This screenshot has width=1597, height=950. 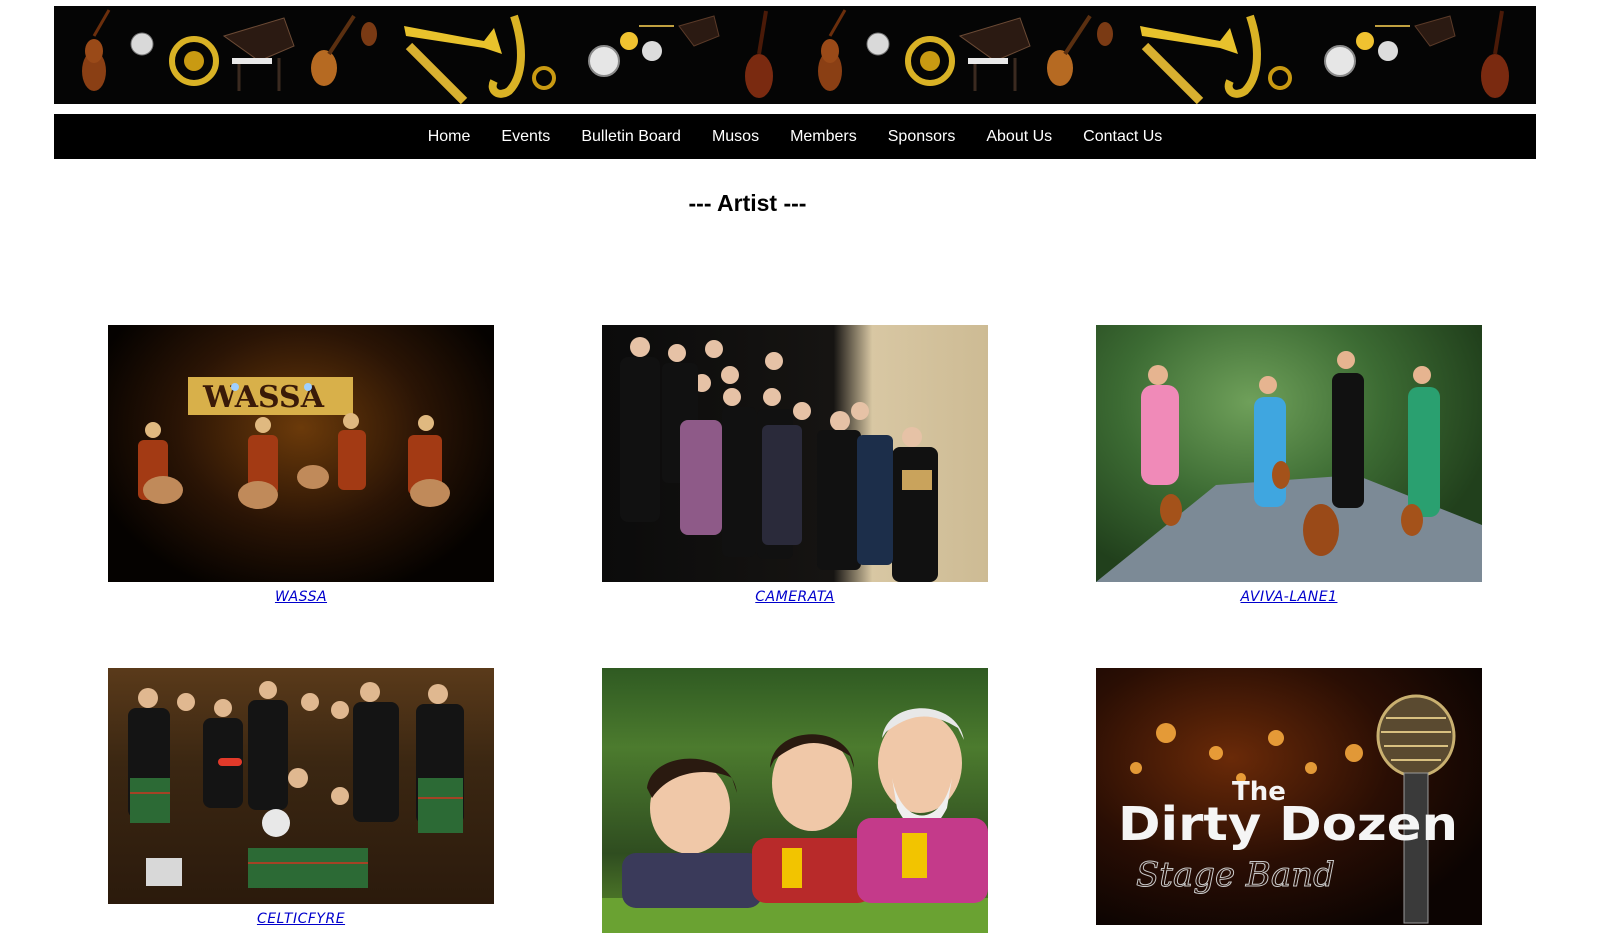 What do you see at coordinates (1235, 875) in the screenshot?
I see `dirty-dozen-subtitle-text: Stage Band` at bounding box center [1235, 875].